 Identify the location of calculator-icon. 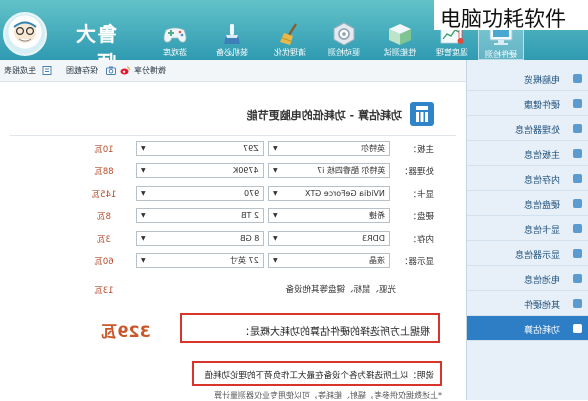
(422, 114).